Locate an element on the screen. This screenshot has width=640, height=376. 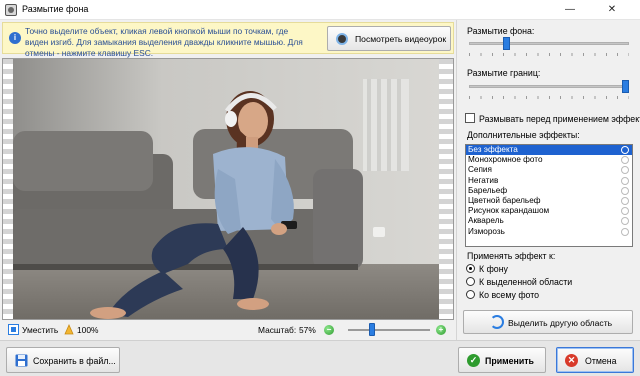
apply-to-whole-photo-label: Ко всему фото is located at coordinates (509, 295).